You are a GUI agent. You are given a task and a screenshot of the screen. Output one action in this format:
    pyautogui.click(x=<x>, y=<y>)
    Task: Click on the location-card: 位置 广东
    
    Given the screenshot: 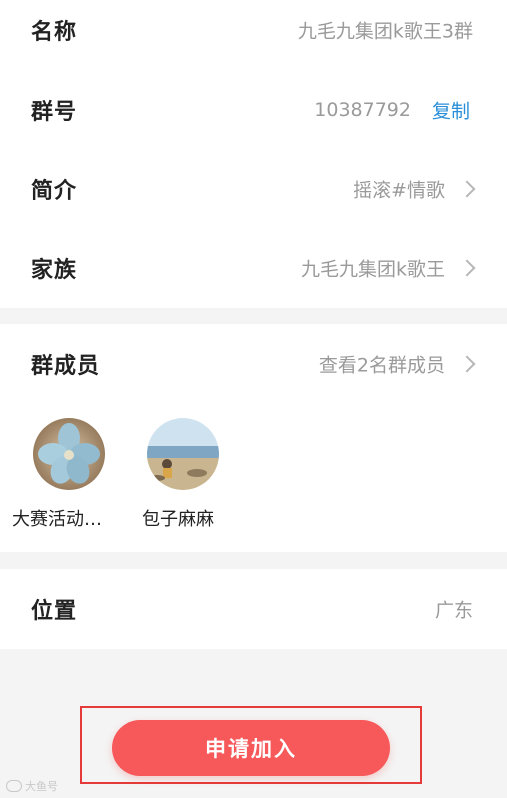 What is the action you would take?
    pyautogui.click(x=253, y=609)
    